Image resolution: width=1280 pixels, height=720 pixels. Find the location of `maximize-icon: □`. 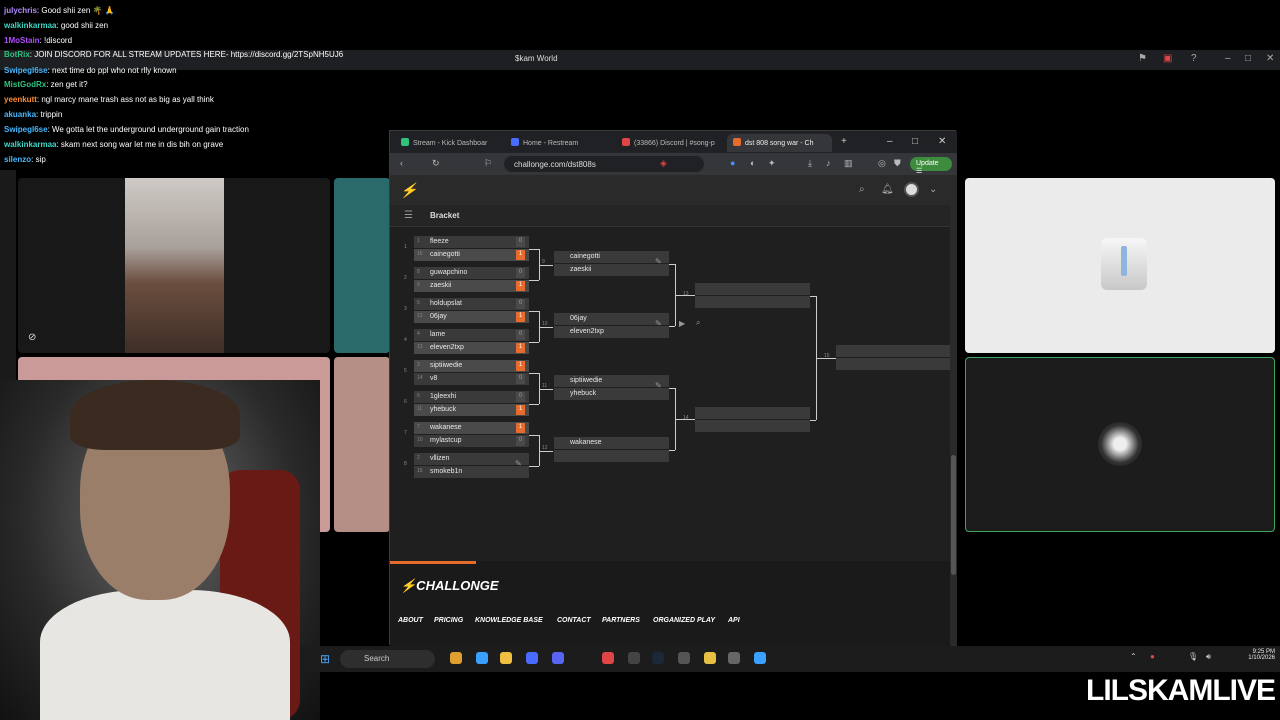

maximize-icon: □ is located at coordinates (915, 141).